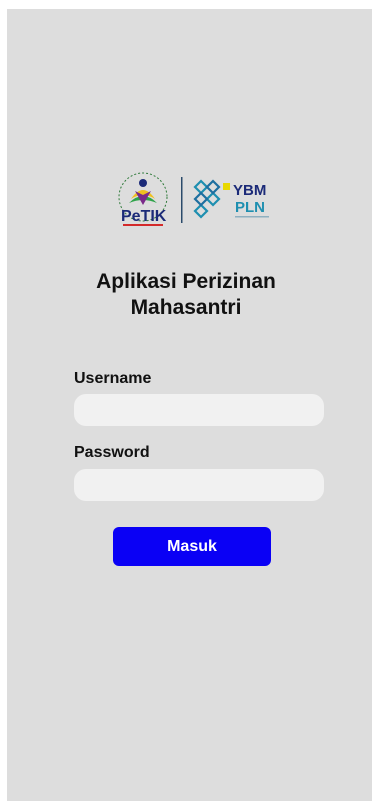 This screenshot has width=372, height=804. What do you see at coordinates (249, 190) in the screenshot?
I see `ybm-text: YBM` at bounding box center [249, 190].